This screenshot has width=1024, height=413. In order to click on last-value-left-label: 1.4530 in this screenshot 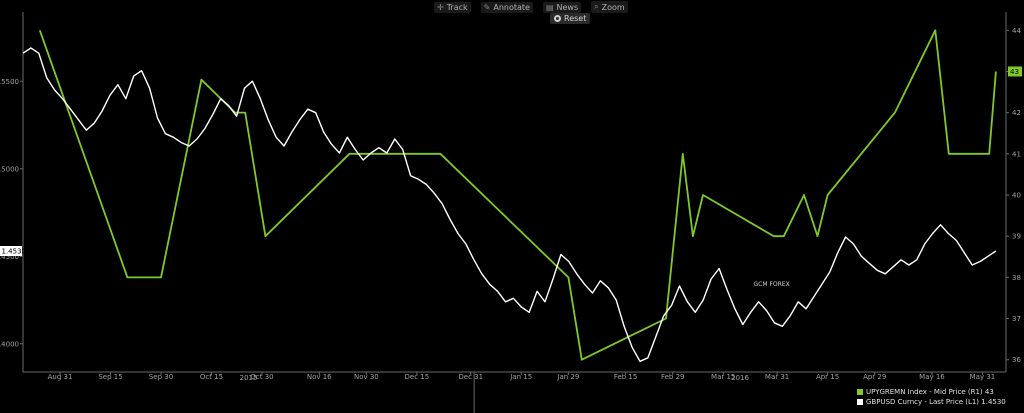, I will do `click(14, 252)`.